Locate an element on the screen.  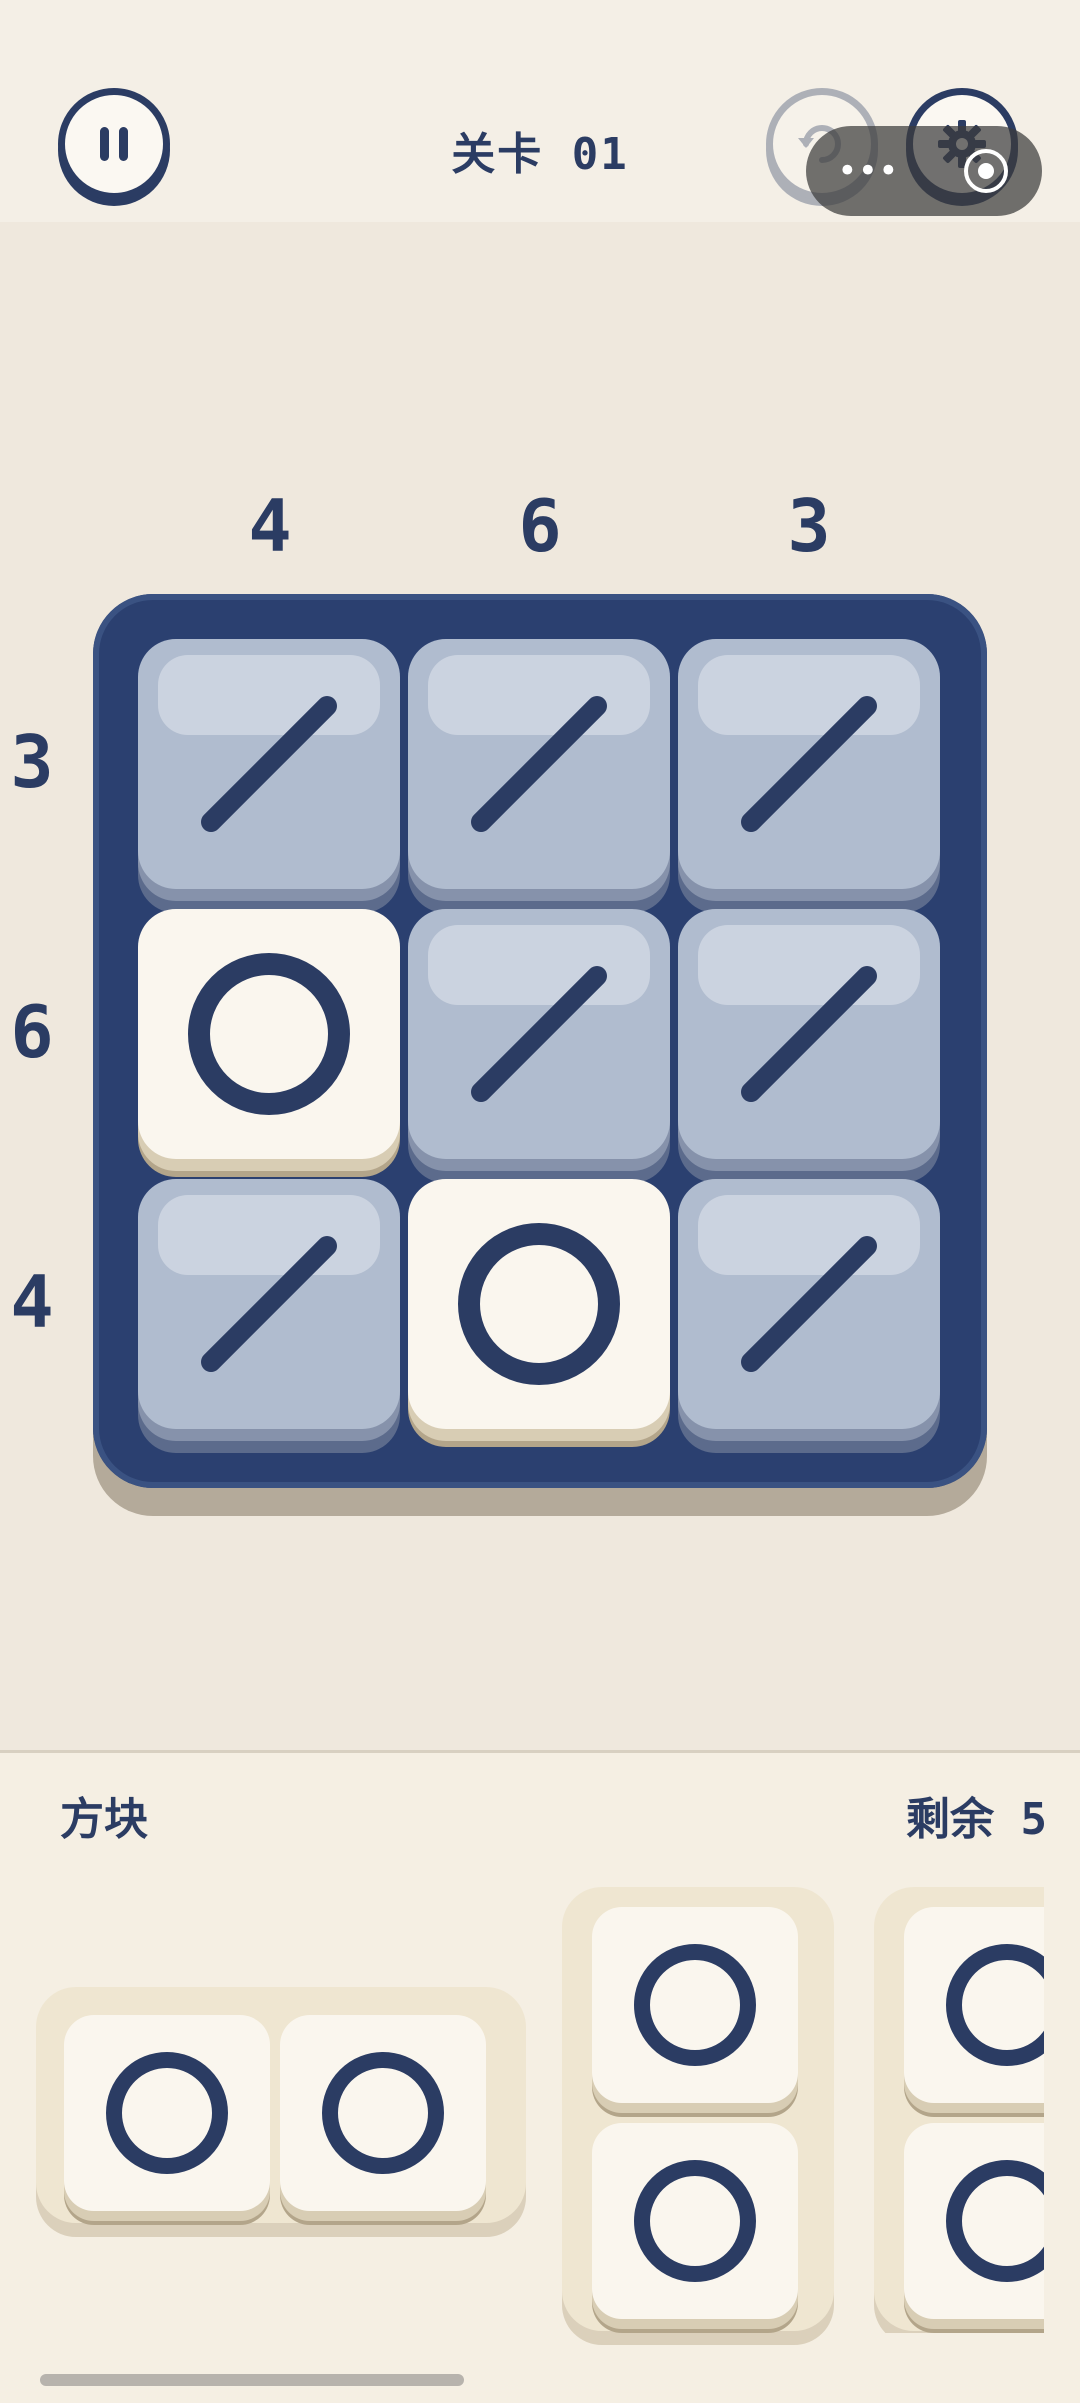
column-clue: 6 is located at coordinates (540, 526).